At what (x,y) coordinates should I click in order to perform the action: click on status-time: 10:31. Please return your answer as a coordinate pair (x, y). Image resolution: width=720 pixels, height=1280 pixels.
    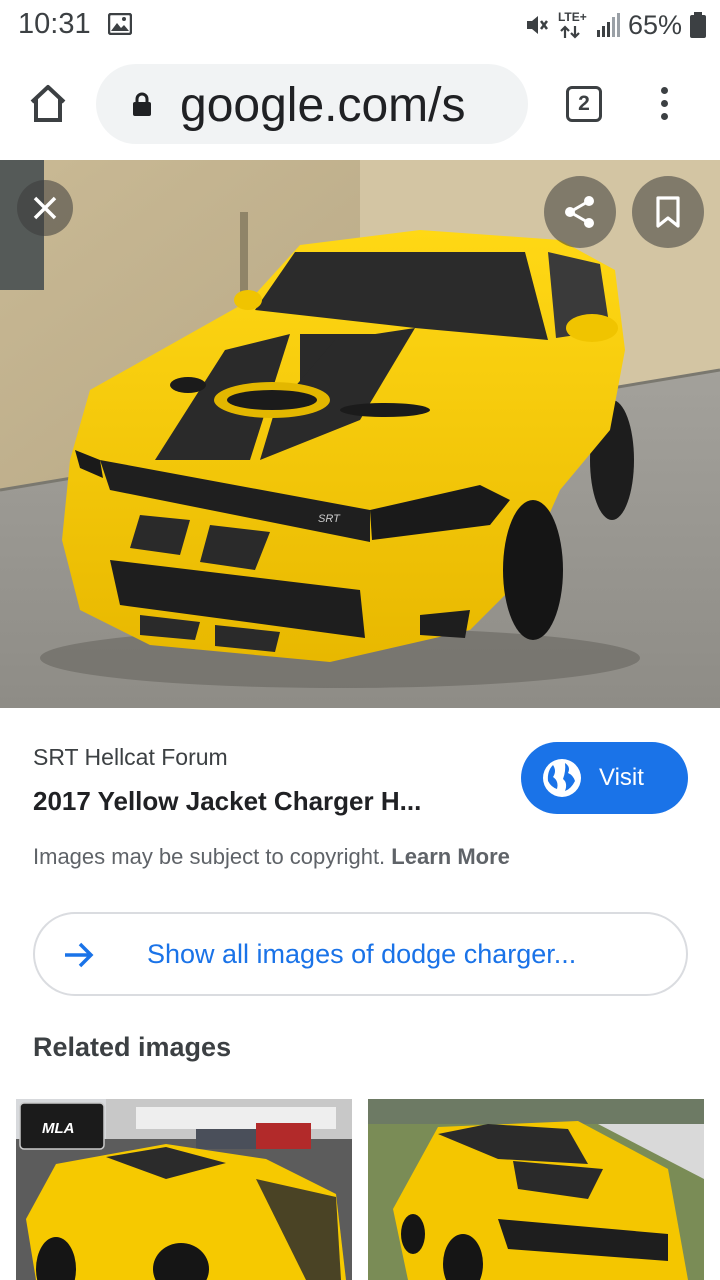
    Looking at the image, I should click on (54, 24).